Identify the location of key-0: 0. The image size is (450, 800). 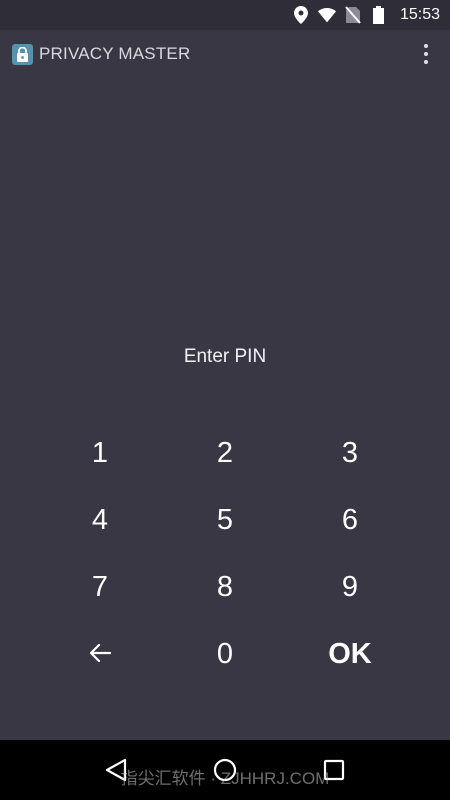
(225, 654).